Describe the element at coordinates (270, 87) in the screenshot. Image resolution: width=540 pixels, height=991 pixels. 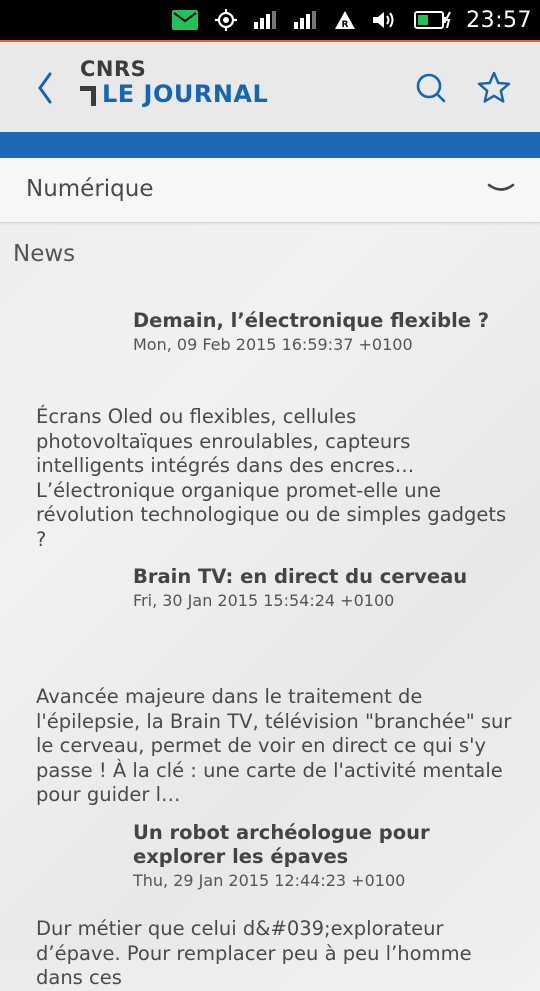
I see `app-header: CNRS LE JOURNAL` at that location.